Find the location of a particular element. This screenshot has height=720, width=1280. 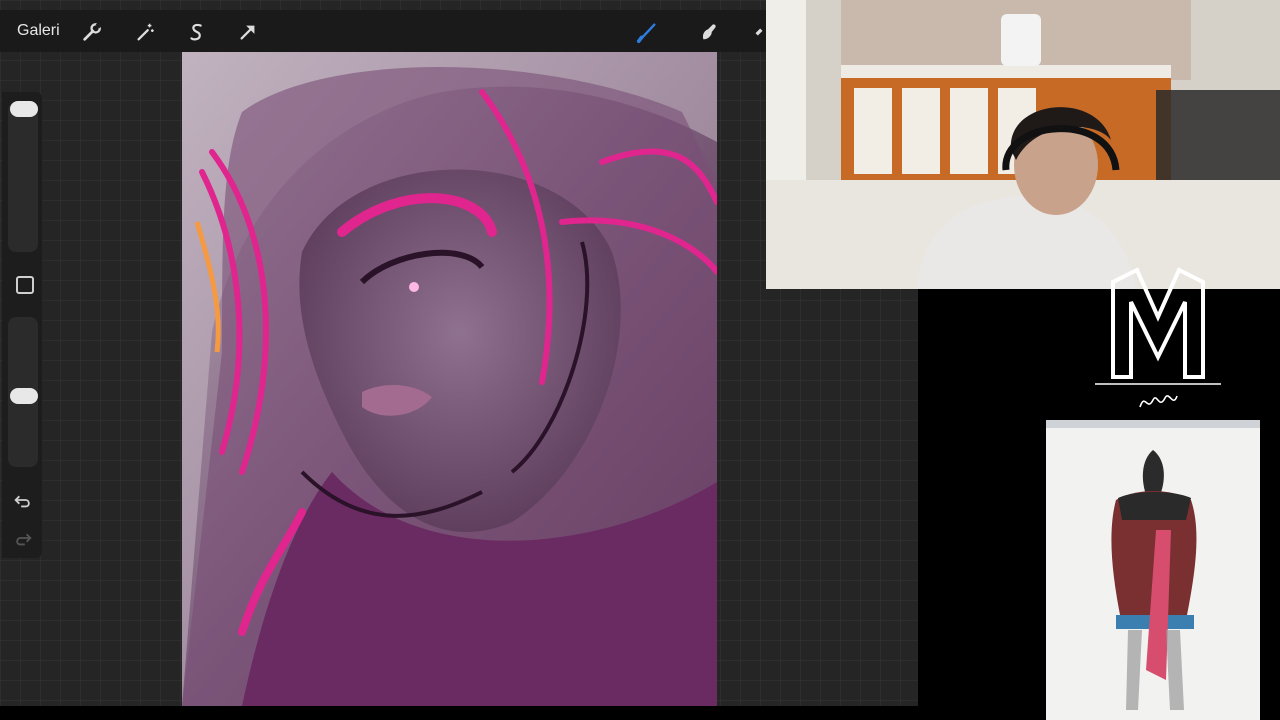

left-sidebar is located at coordinates (22, 325).